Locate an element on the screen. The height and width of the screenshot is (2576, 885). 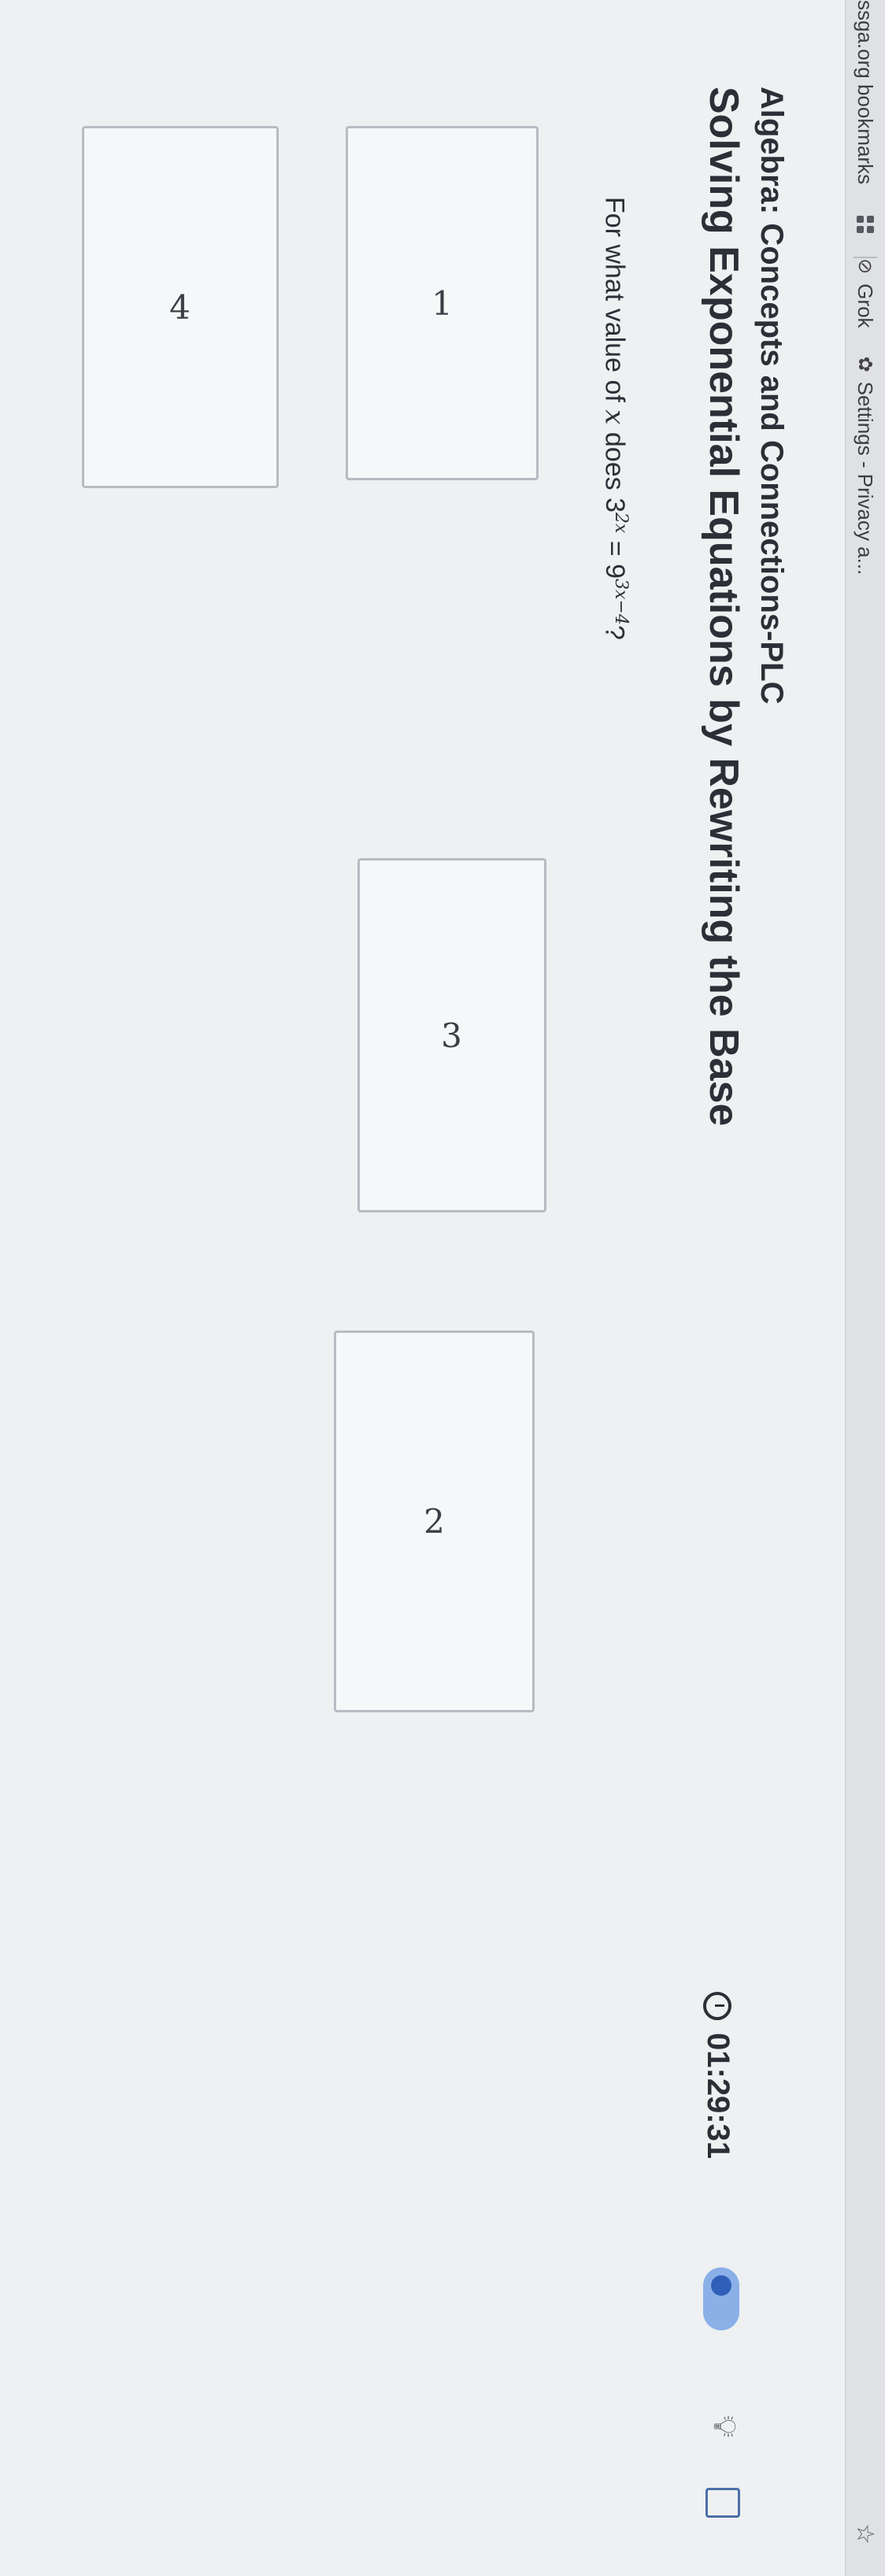
answer-option-2-label: 2 is located at coordinates (435, 1521).